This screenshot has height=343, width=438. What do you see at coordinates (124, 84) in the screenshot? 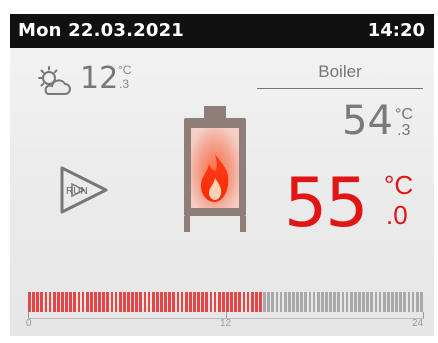
I see `outside-temp-decimal: .3` at bounding box center [124, 84].